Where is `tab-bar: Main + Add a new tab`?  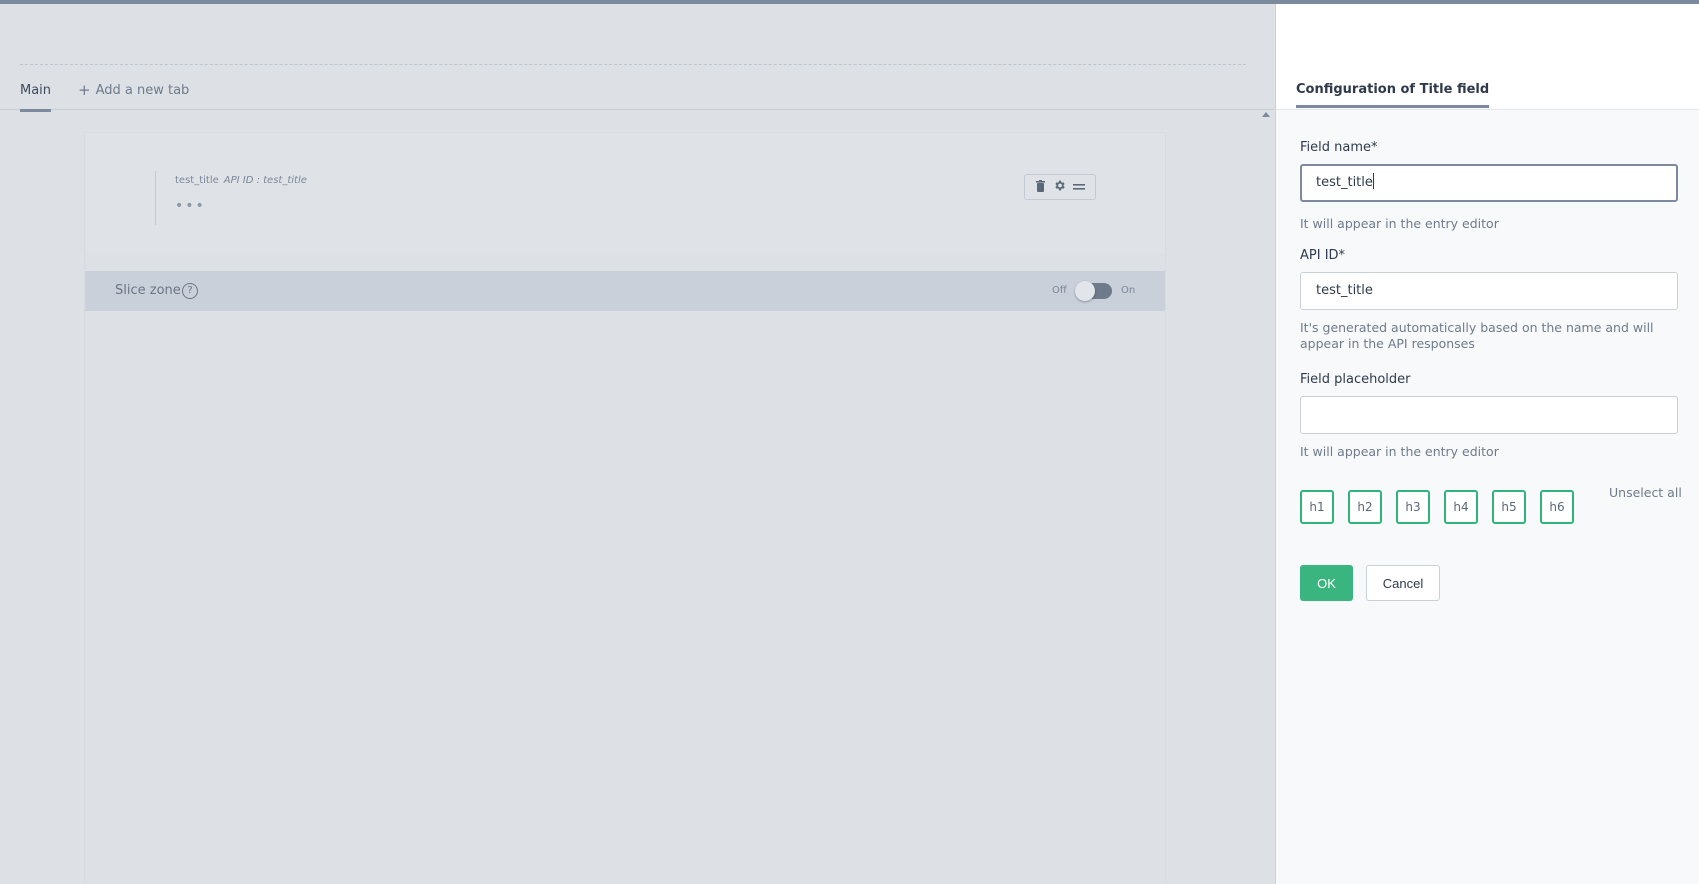
tab-bar: Main + Add a new tab is located at coordinates (637, 91).